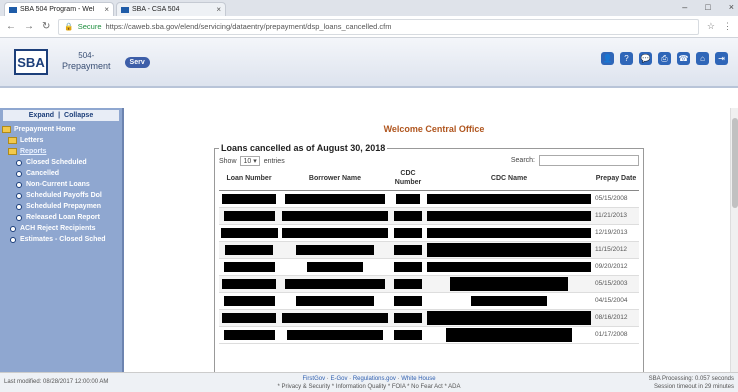 Image resolution: width=738 pixels, height=392 pixels. What do you see at coordinates (19, 195) in the screenshot?
I see `bullet-icon` at bounding box center [19, 195].